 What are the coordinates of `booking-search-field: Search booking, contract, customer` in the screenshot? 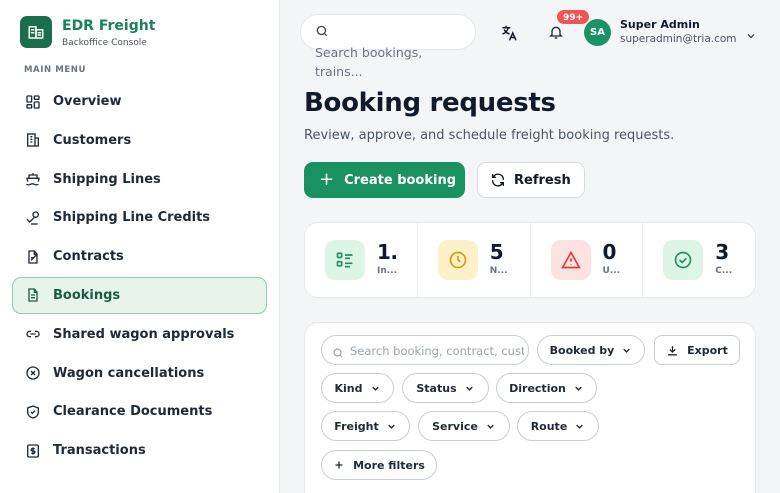 It's located at (425, 350).